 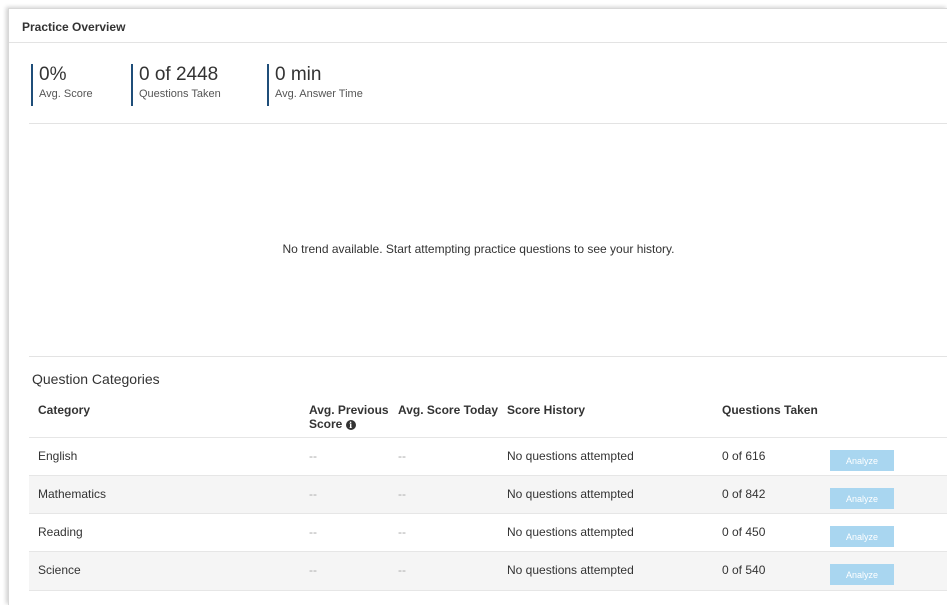 I want to click on stat-value: 0 min, so click(x=298, y=74).